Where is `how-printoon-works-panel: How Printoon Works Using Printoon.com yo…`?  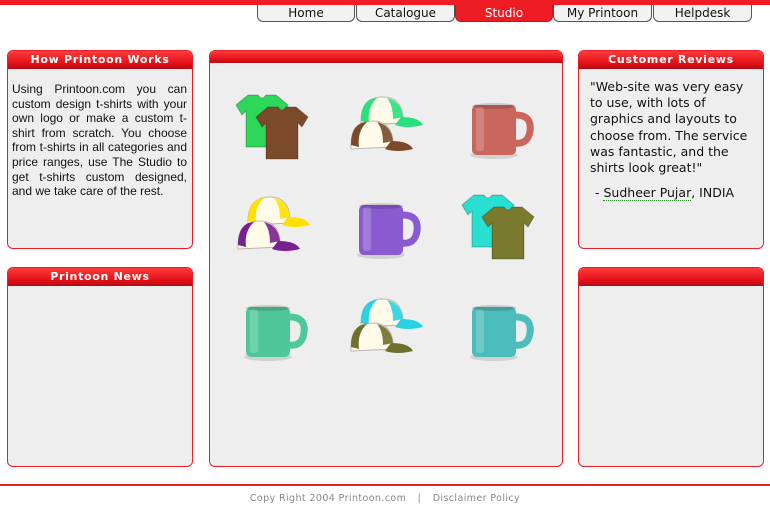
how-printoon-works-panel: How Printoon Works Using Printoon.com yo… is located at coordinates (100, 149).